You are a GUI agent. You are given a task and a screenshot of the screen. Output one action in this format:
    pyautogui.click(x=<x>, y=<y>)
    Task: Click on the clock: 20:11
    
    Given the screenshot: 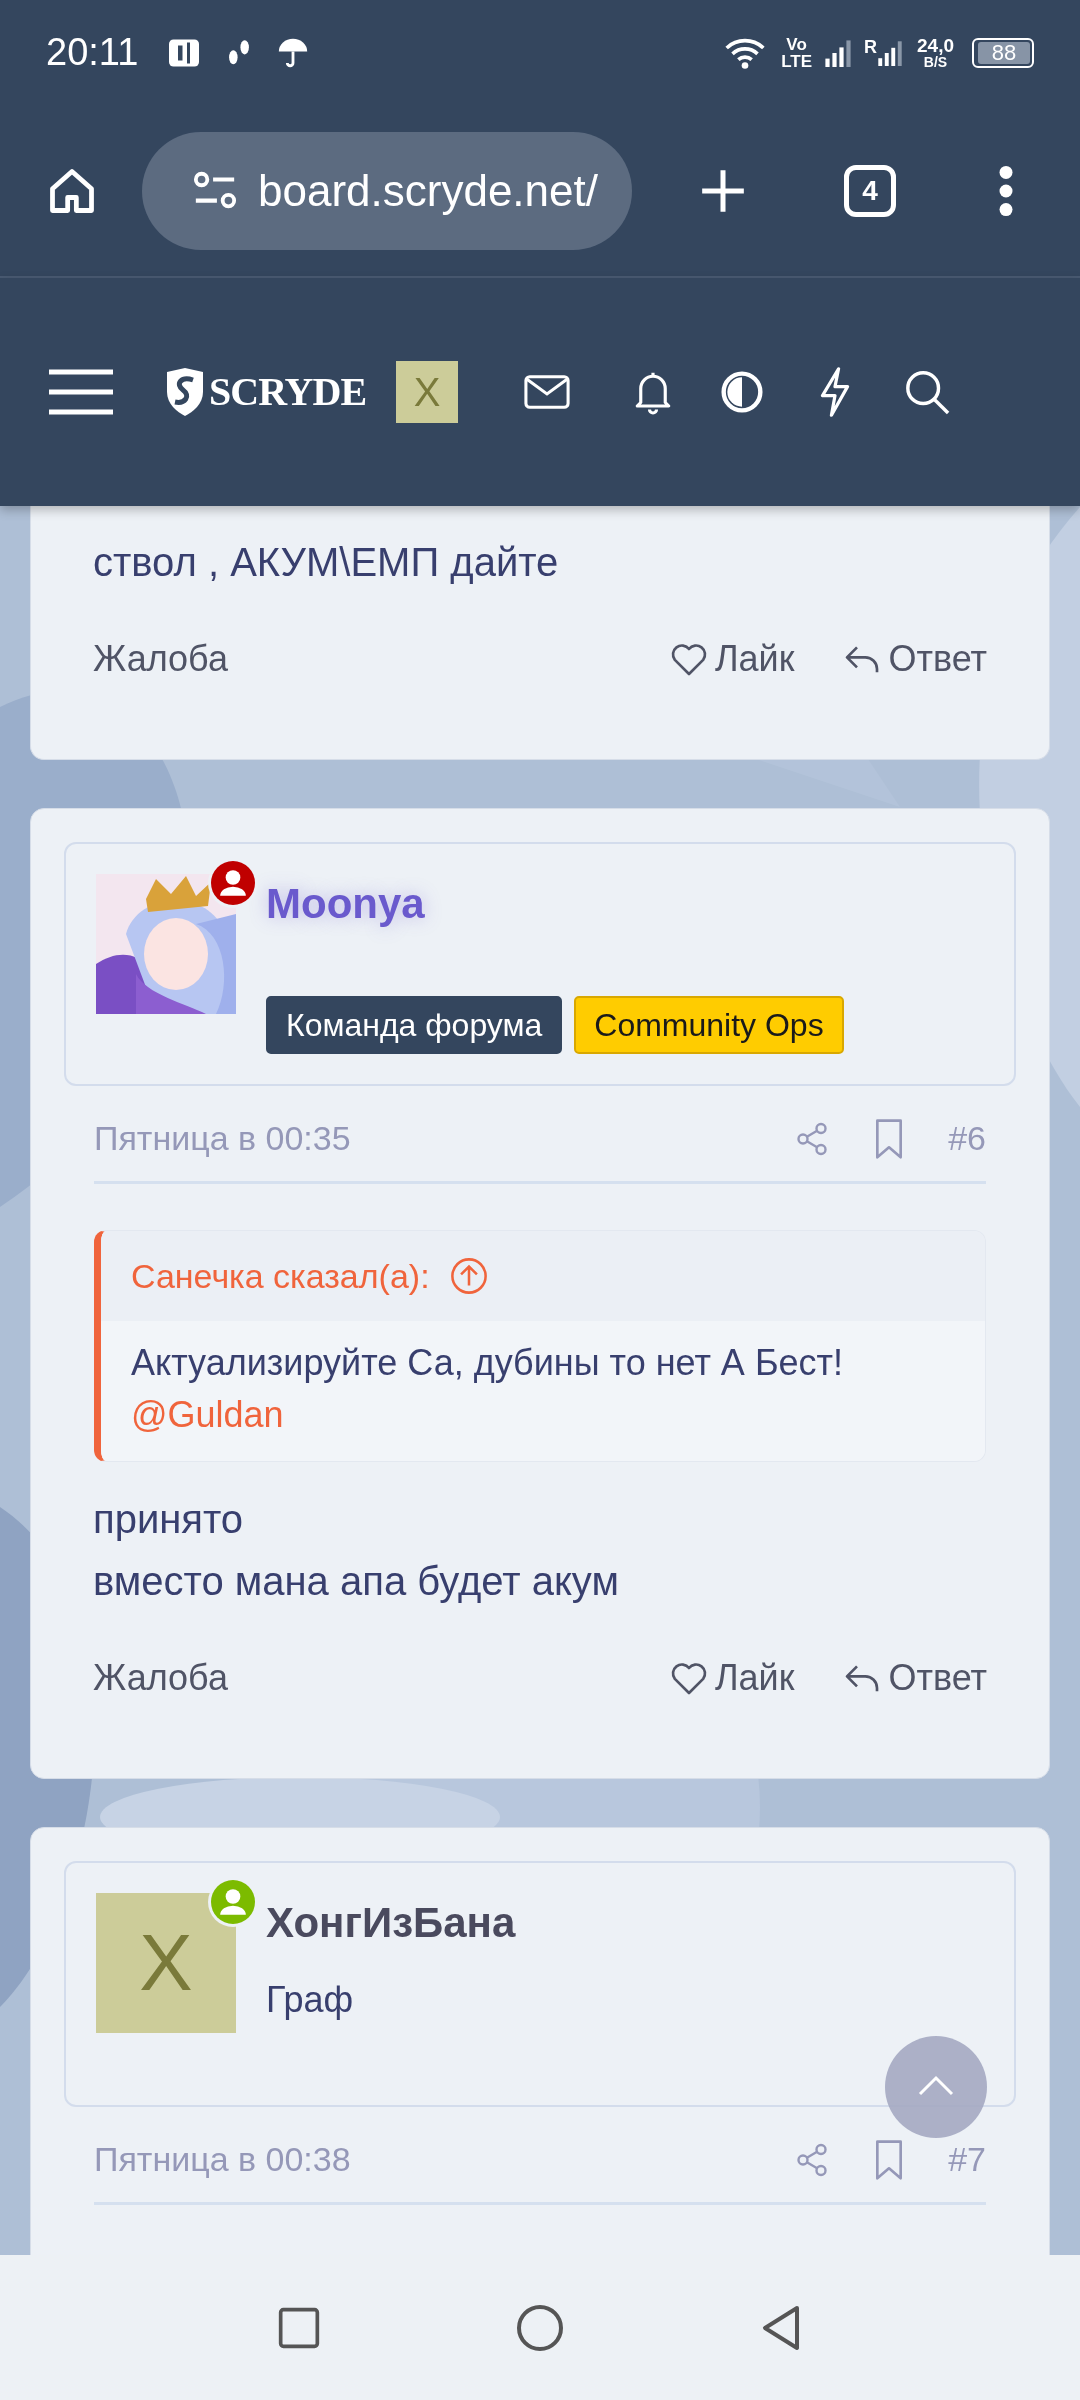 What is the action you would take?
    pyautogui.click(x=92, y=52)
    